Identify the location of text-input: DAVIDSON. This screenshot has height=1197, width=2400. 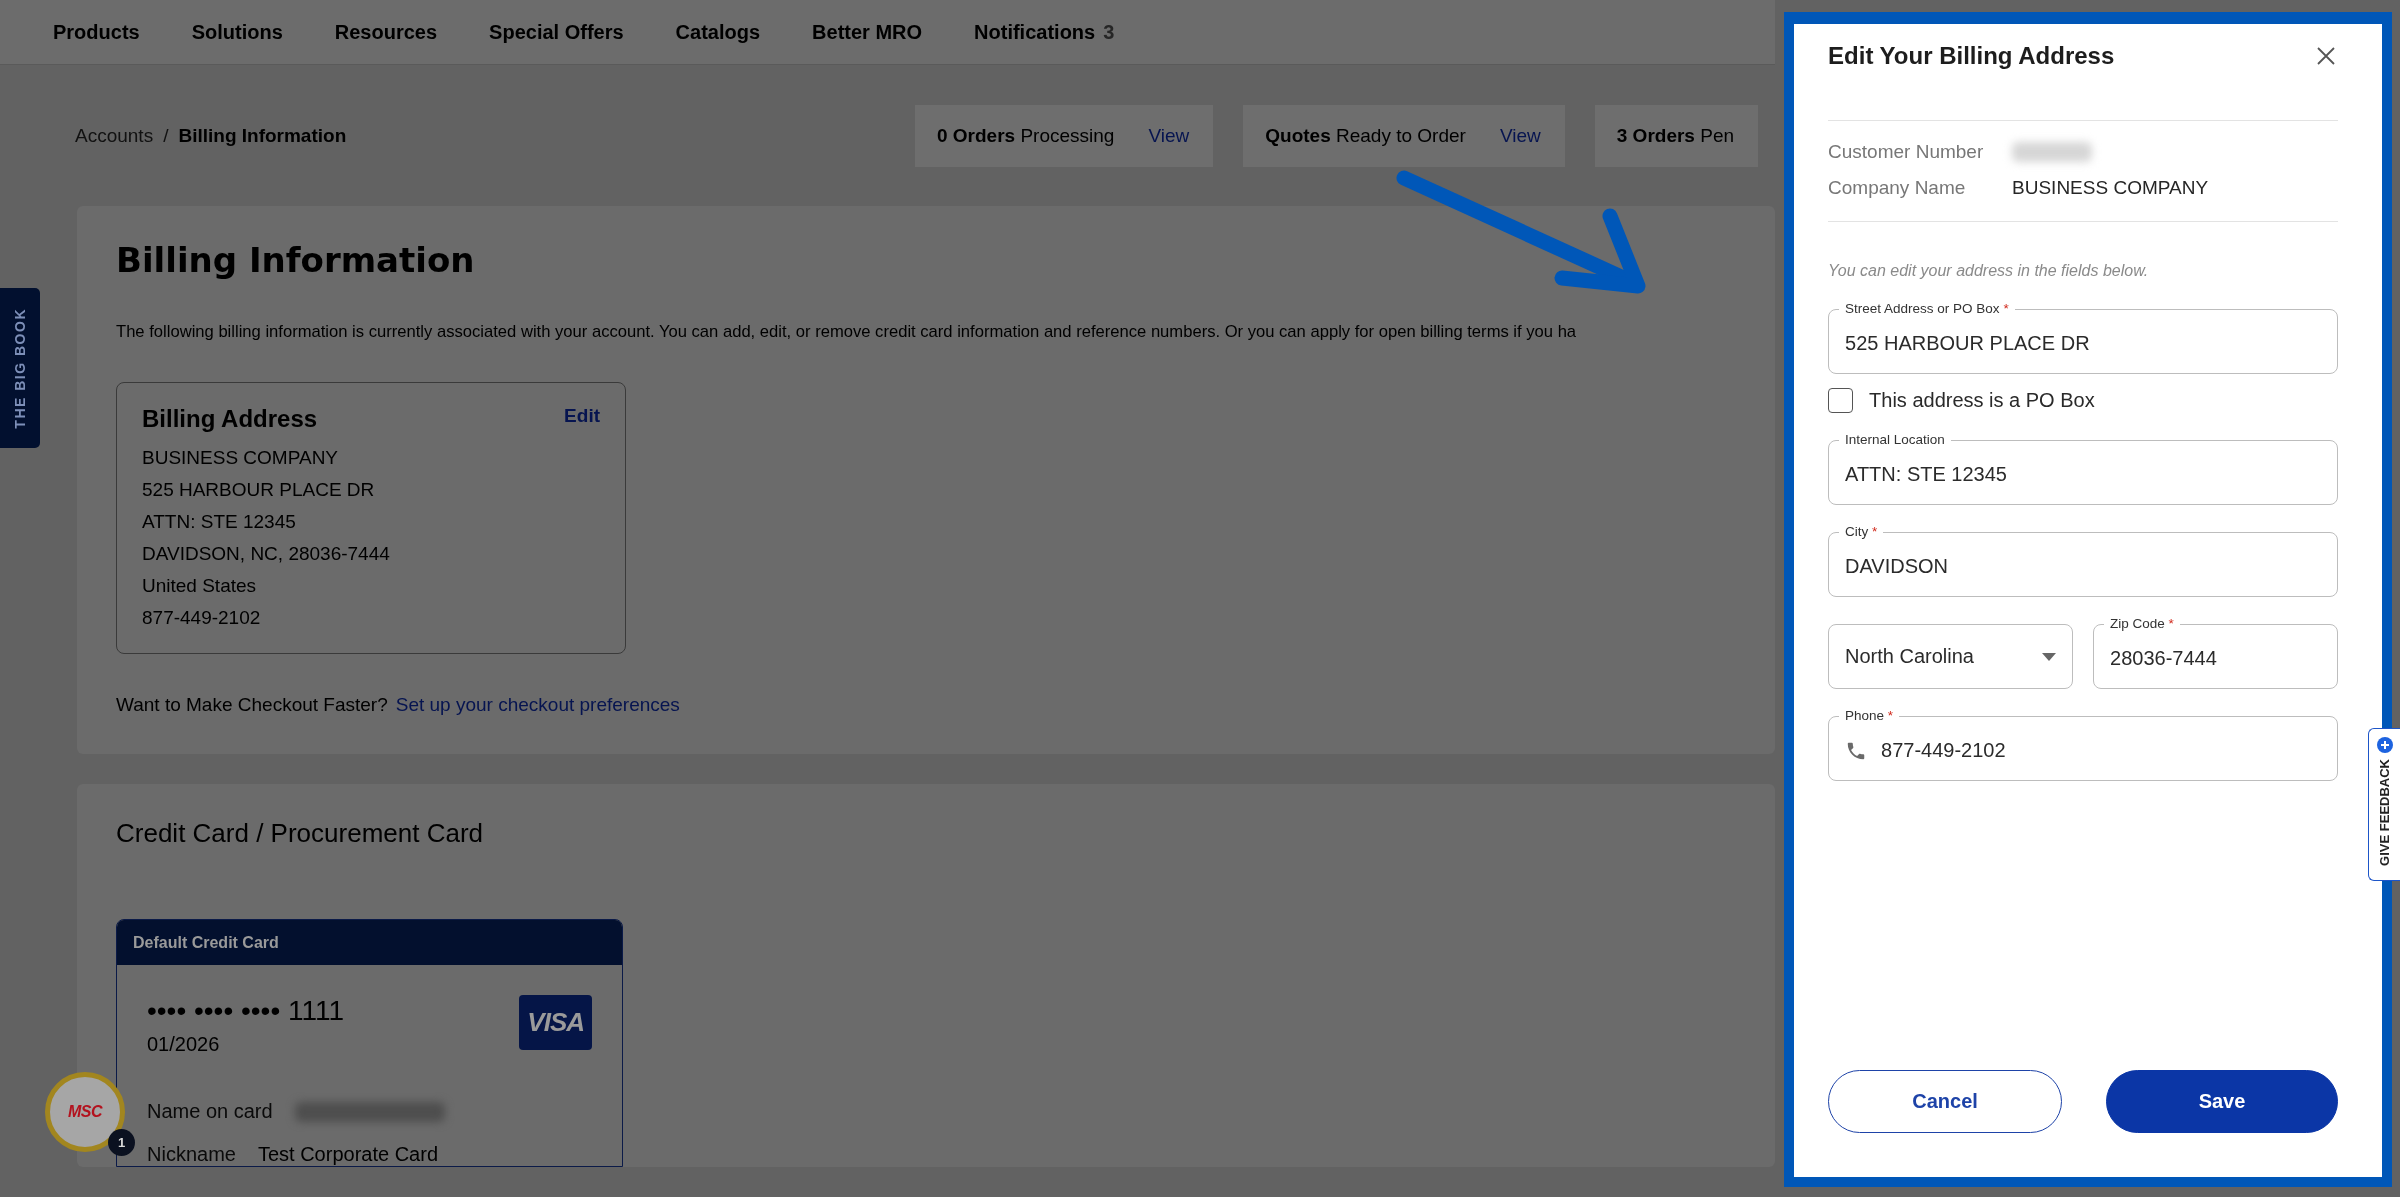
(2083, 566).